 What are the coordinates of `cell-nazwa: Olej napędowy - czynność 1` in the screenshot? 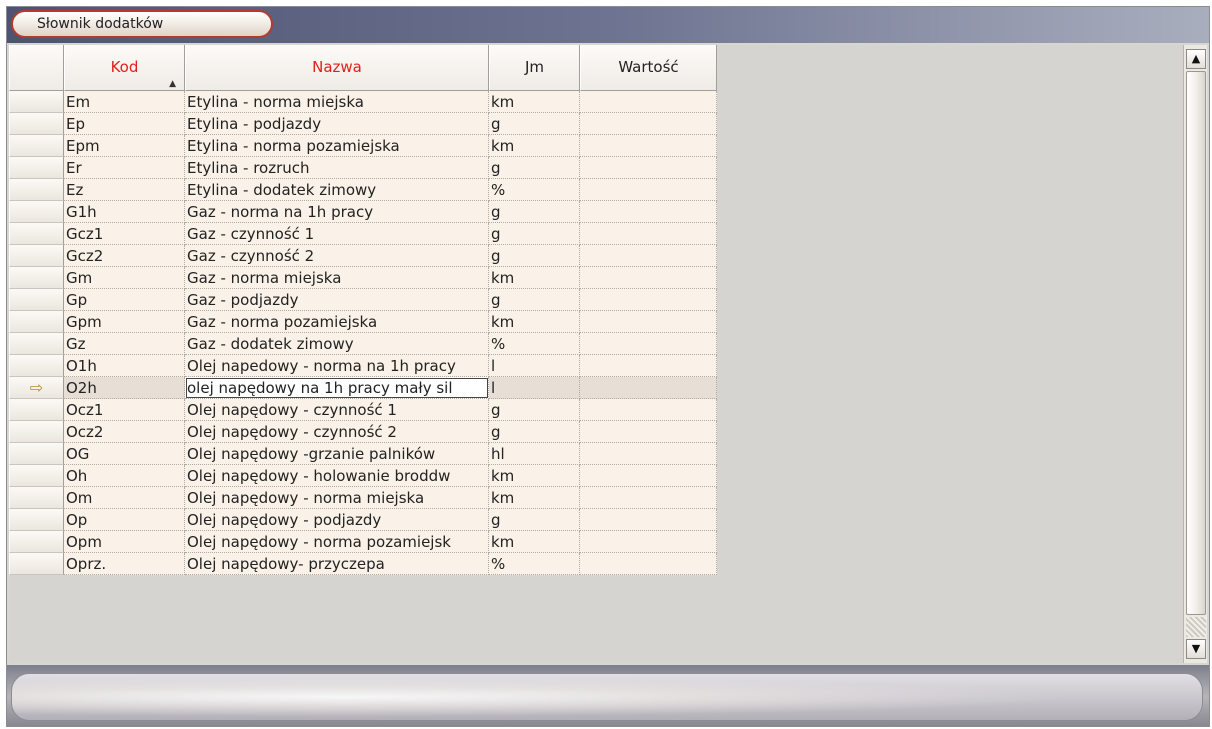 It's located at (337, 410).